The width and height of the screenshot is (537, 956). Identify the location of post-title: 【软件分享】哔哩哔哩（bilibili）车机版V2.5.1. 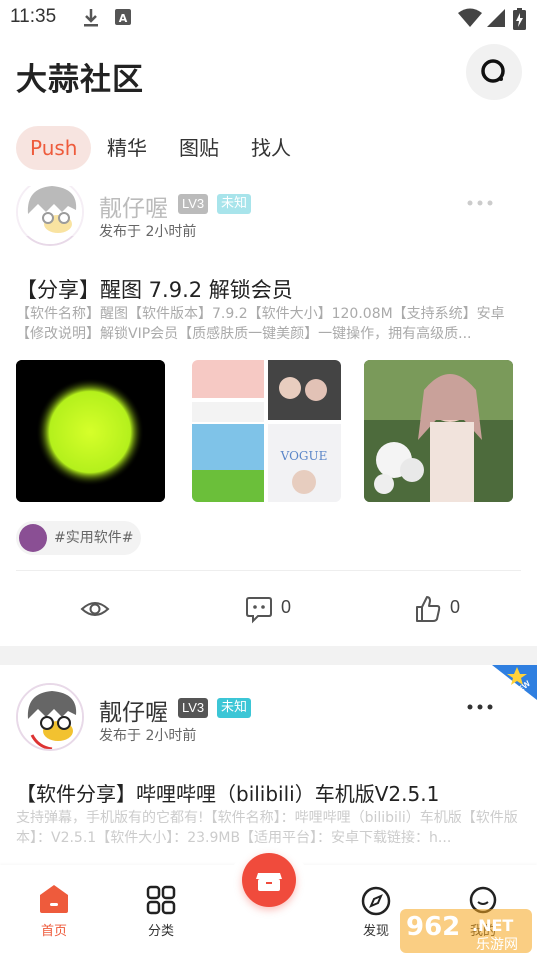
(227, 792).